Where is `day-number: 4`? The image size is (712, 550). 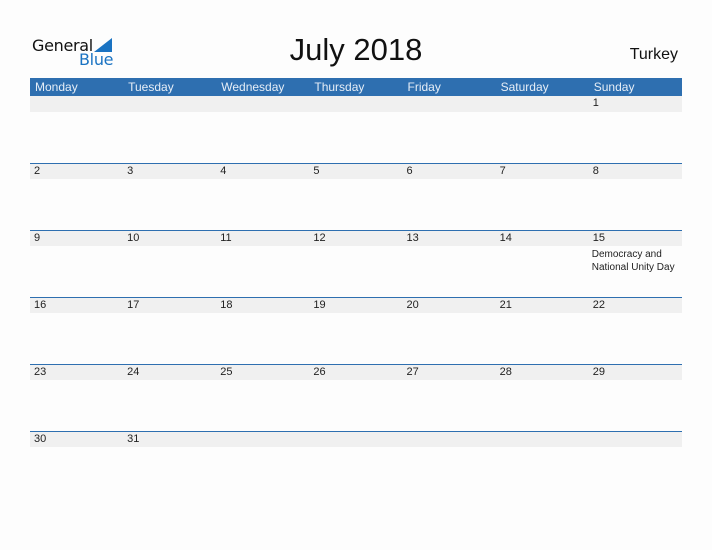
day-number: 4 is located at coordinates (223, 171).